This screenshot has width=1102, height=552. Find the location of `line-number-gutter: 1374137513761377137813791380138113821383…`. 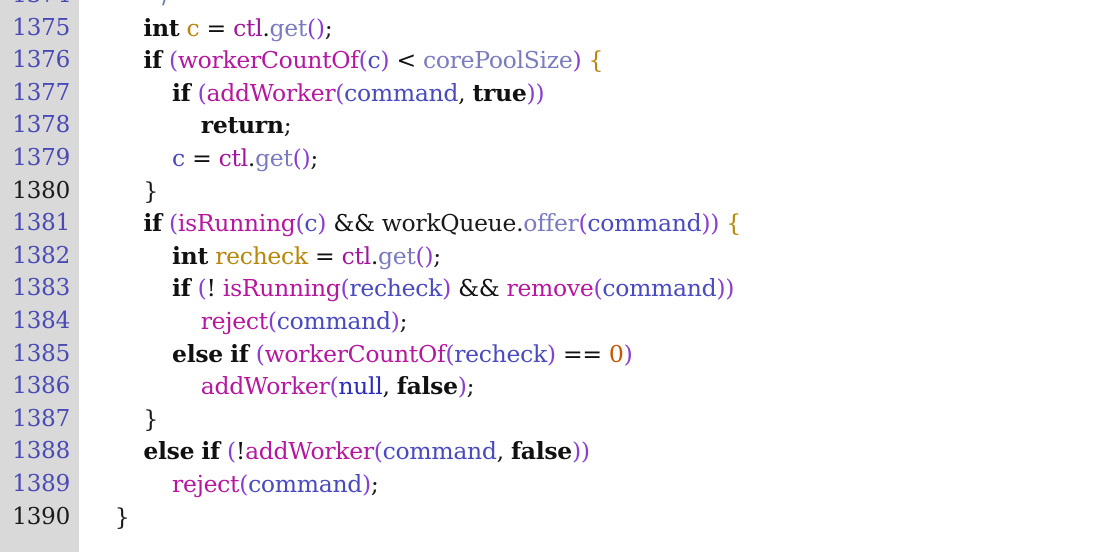

line-number-gutter: 1374137513761377137813791380138113821383… is located at coordinates (41, 276).